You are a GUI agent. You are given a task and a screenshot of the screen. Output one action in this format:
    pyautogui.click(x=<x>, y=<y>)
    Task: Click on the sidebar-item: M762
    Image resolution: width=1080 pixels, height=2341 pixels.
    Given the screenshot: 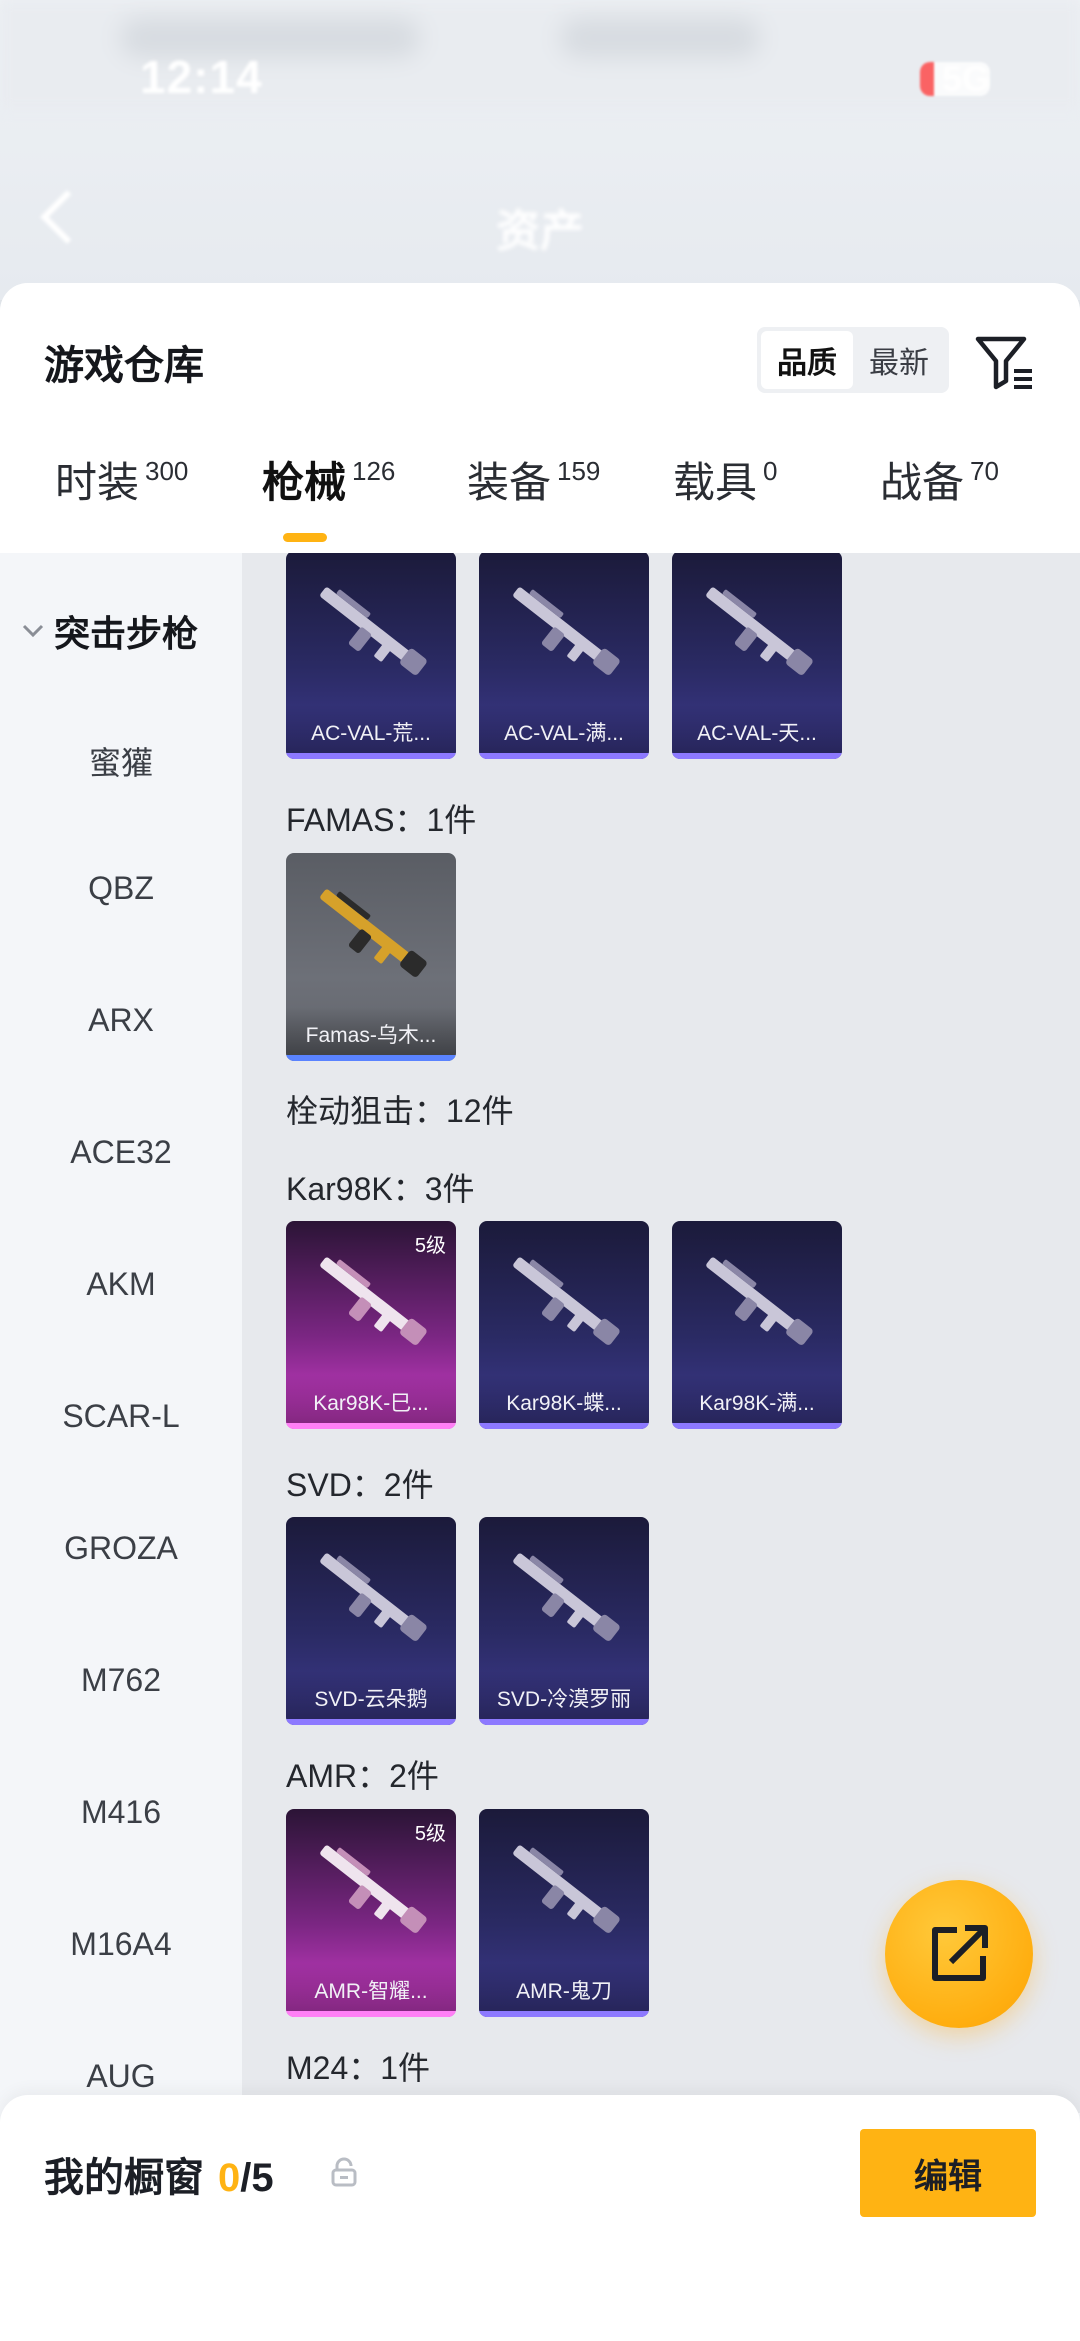 What is the action you would take?
    pyautogui.click(x=121, y=1680)
    